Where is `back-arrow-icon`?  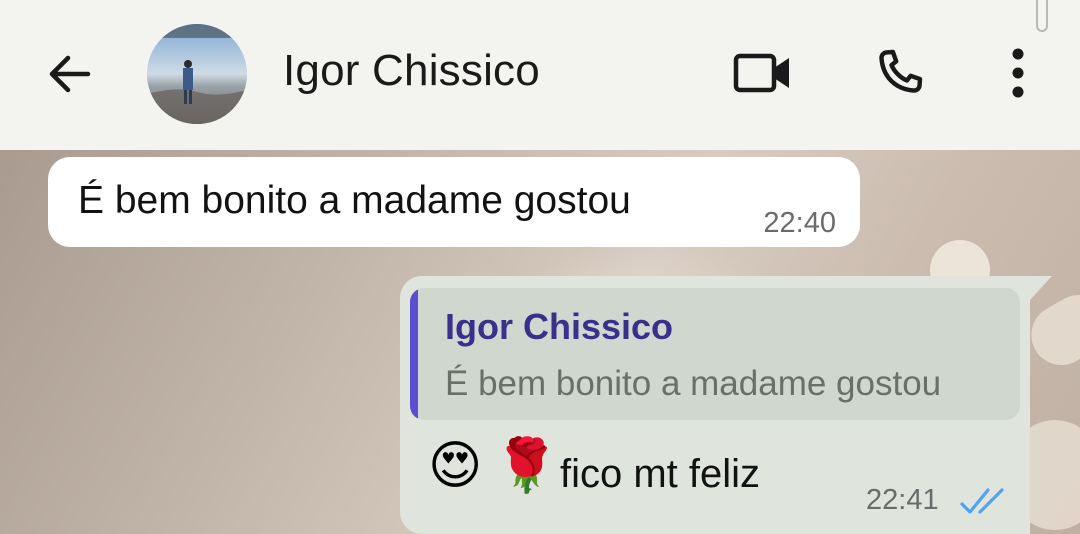 back-arrow-icon is located at coordinates (70, 74).